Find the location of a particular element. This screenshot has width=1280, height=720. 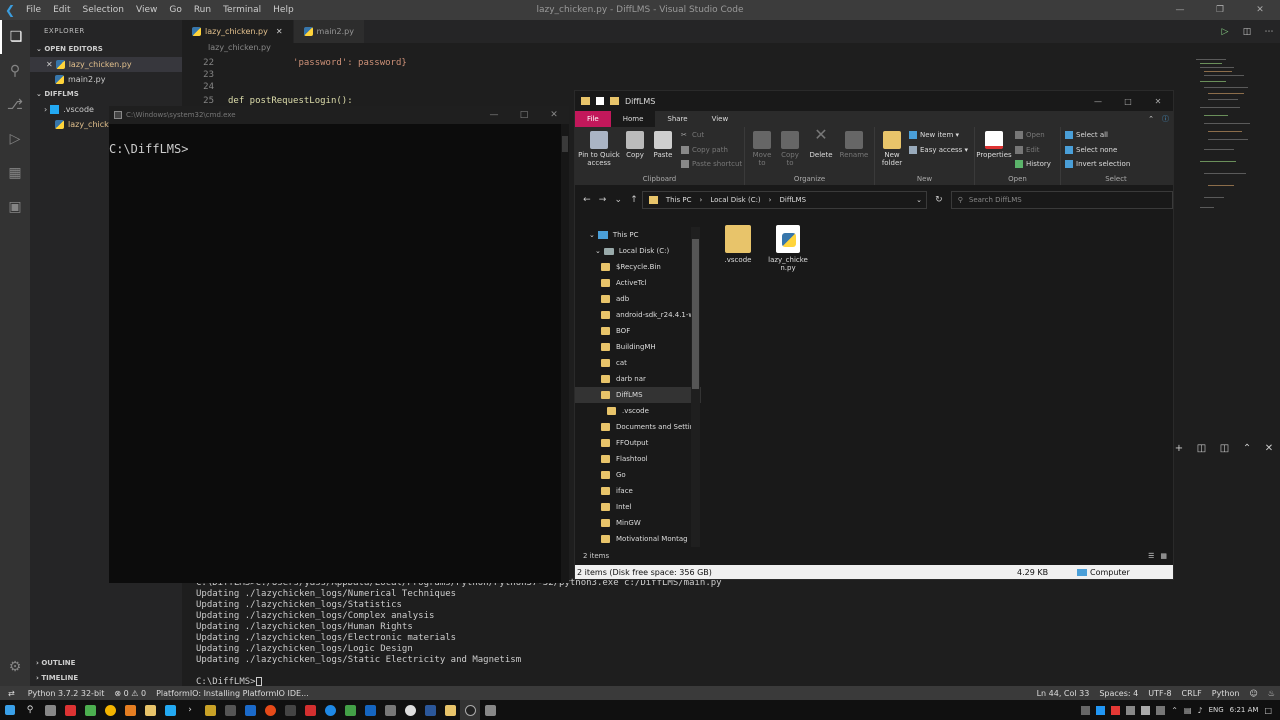

extensions-icon: ▦ is located at coordinates (15, 173).